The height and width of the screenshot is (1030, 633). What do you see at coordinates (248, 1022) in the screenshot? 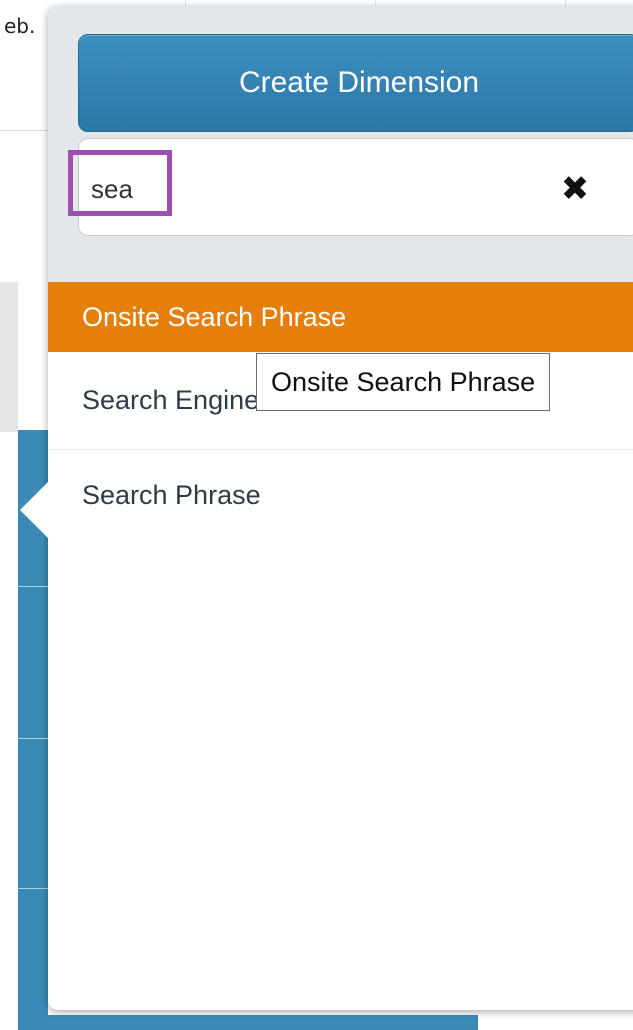
I see `background-blue-footer` at bounding box center [248, 1022].